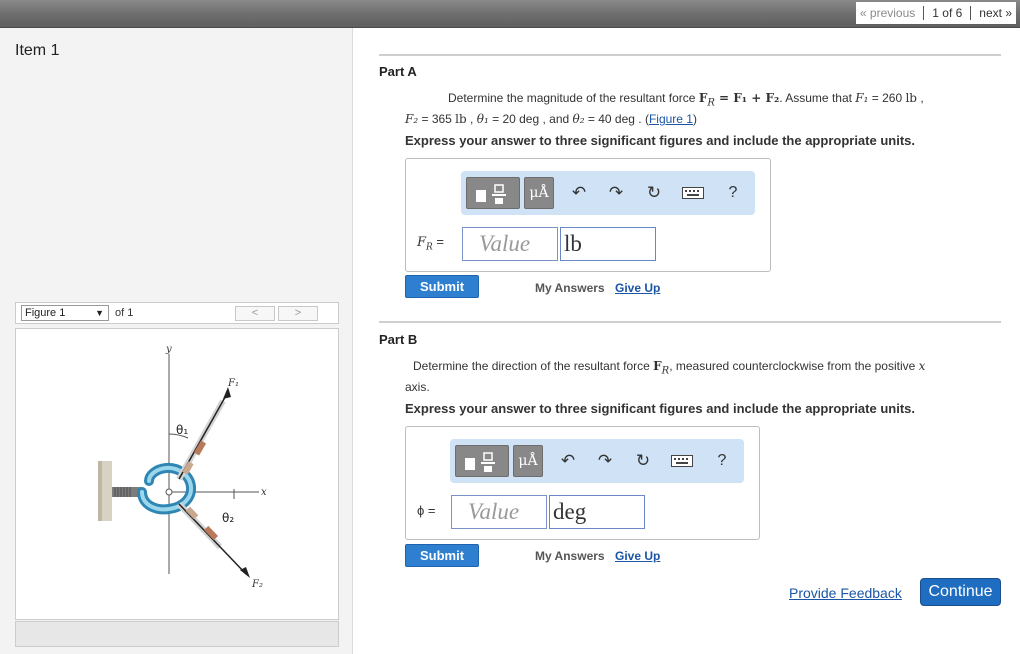 Image resolution: width=1020 pixels, height=654 pixels. Describe the element at coordinates (570, 288) in the screenshot. I see `part-a-my-answers: My Answers` at that location.